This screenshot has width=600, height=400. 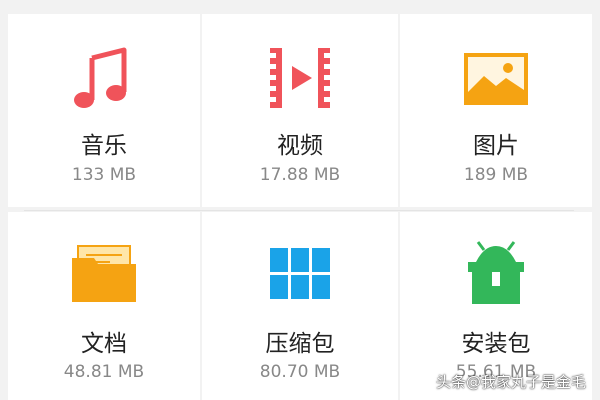 I want to click on category-label: 文档, so click(x=104, y=344).